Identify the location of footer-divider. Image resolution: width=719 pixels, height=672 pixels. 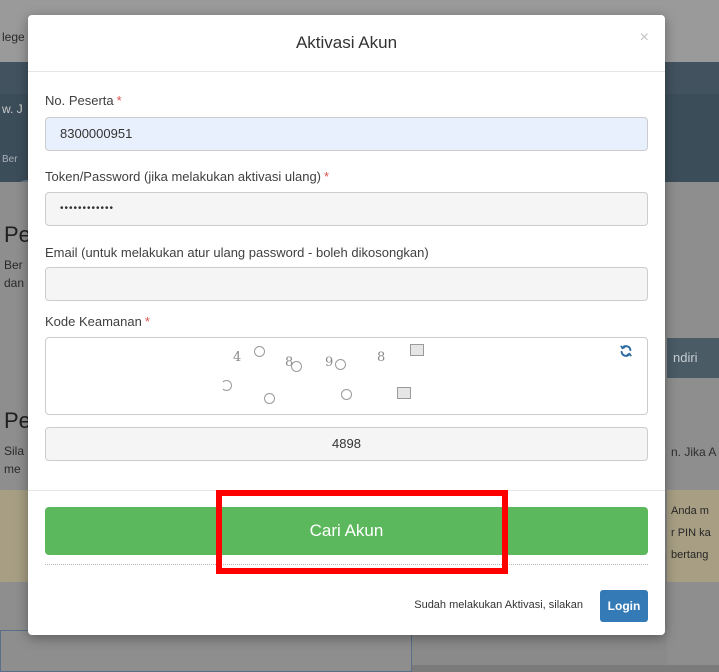
(346, 564).